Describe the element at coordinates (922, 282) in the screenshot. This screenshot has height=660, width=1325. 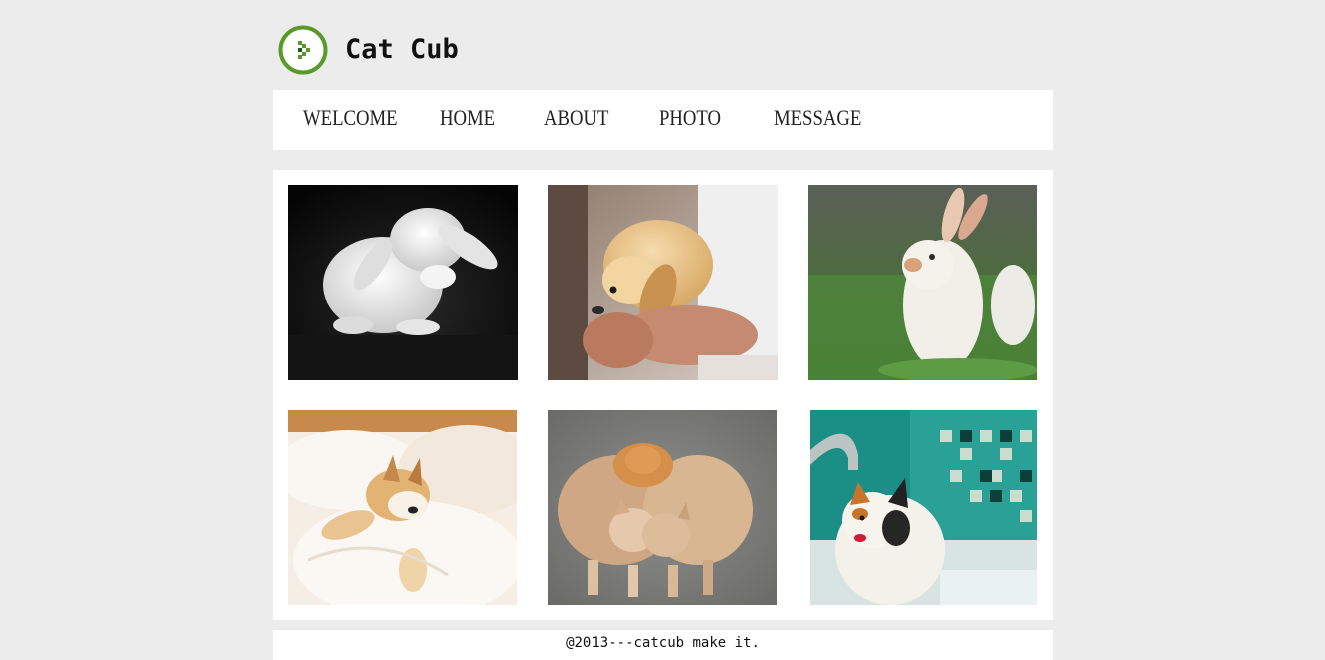
I see `photo-rabbit-in-grass` at that location.